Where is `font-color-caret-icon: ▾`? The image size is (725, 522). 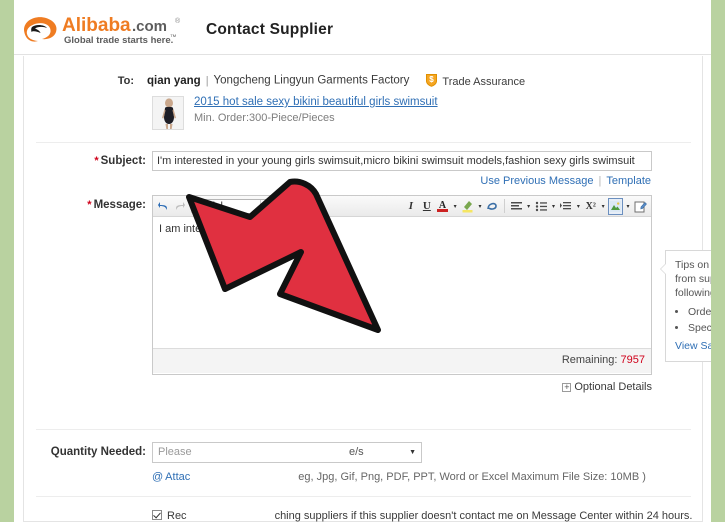 font-color-caret-icon: ▾ is located at coordinates (455, 206).